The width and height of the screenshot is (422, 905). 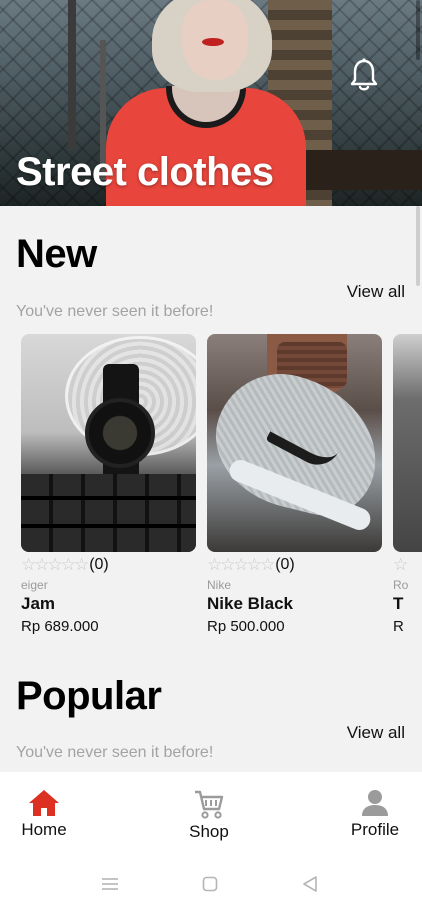 I want to click on hero-pole, so click(x=72, y=75).